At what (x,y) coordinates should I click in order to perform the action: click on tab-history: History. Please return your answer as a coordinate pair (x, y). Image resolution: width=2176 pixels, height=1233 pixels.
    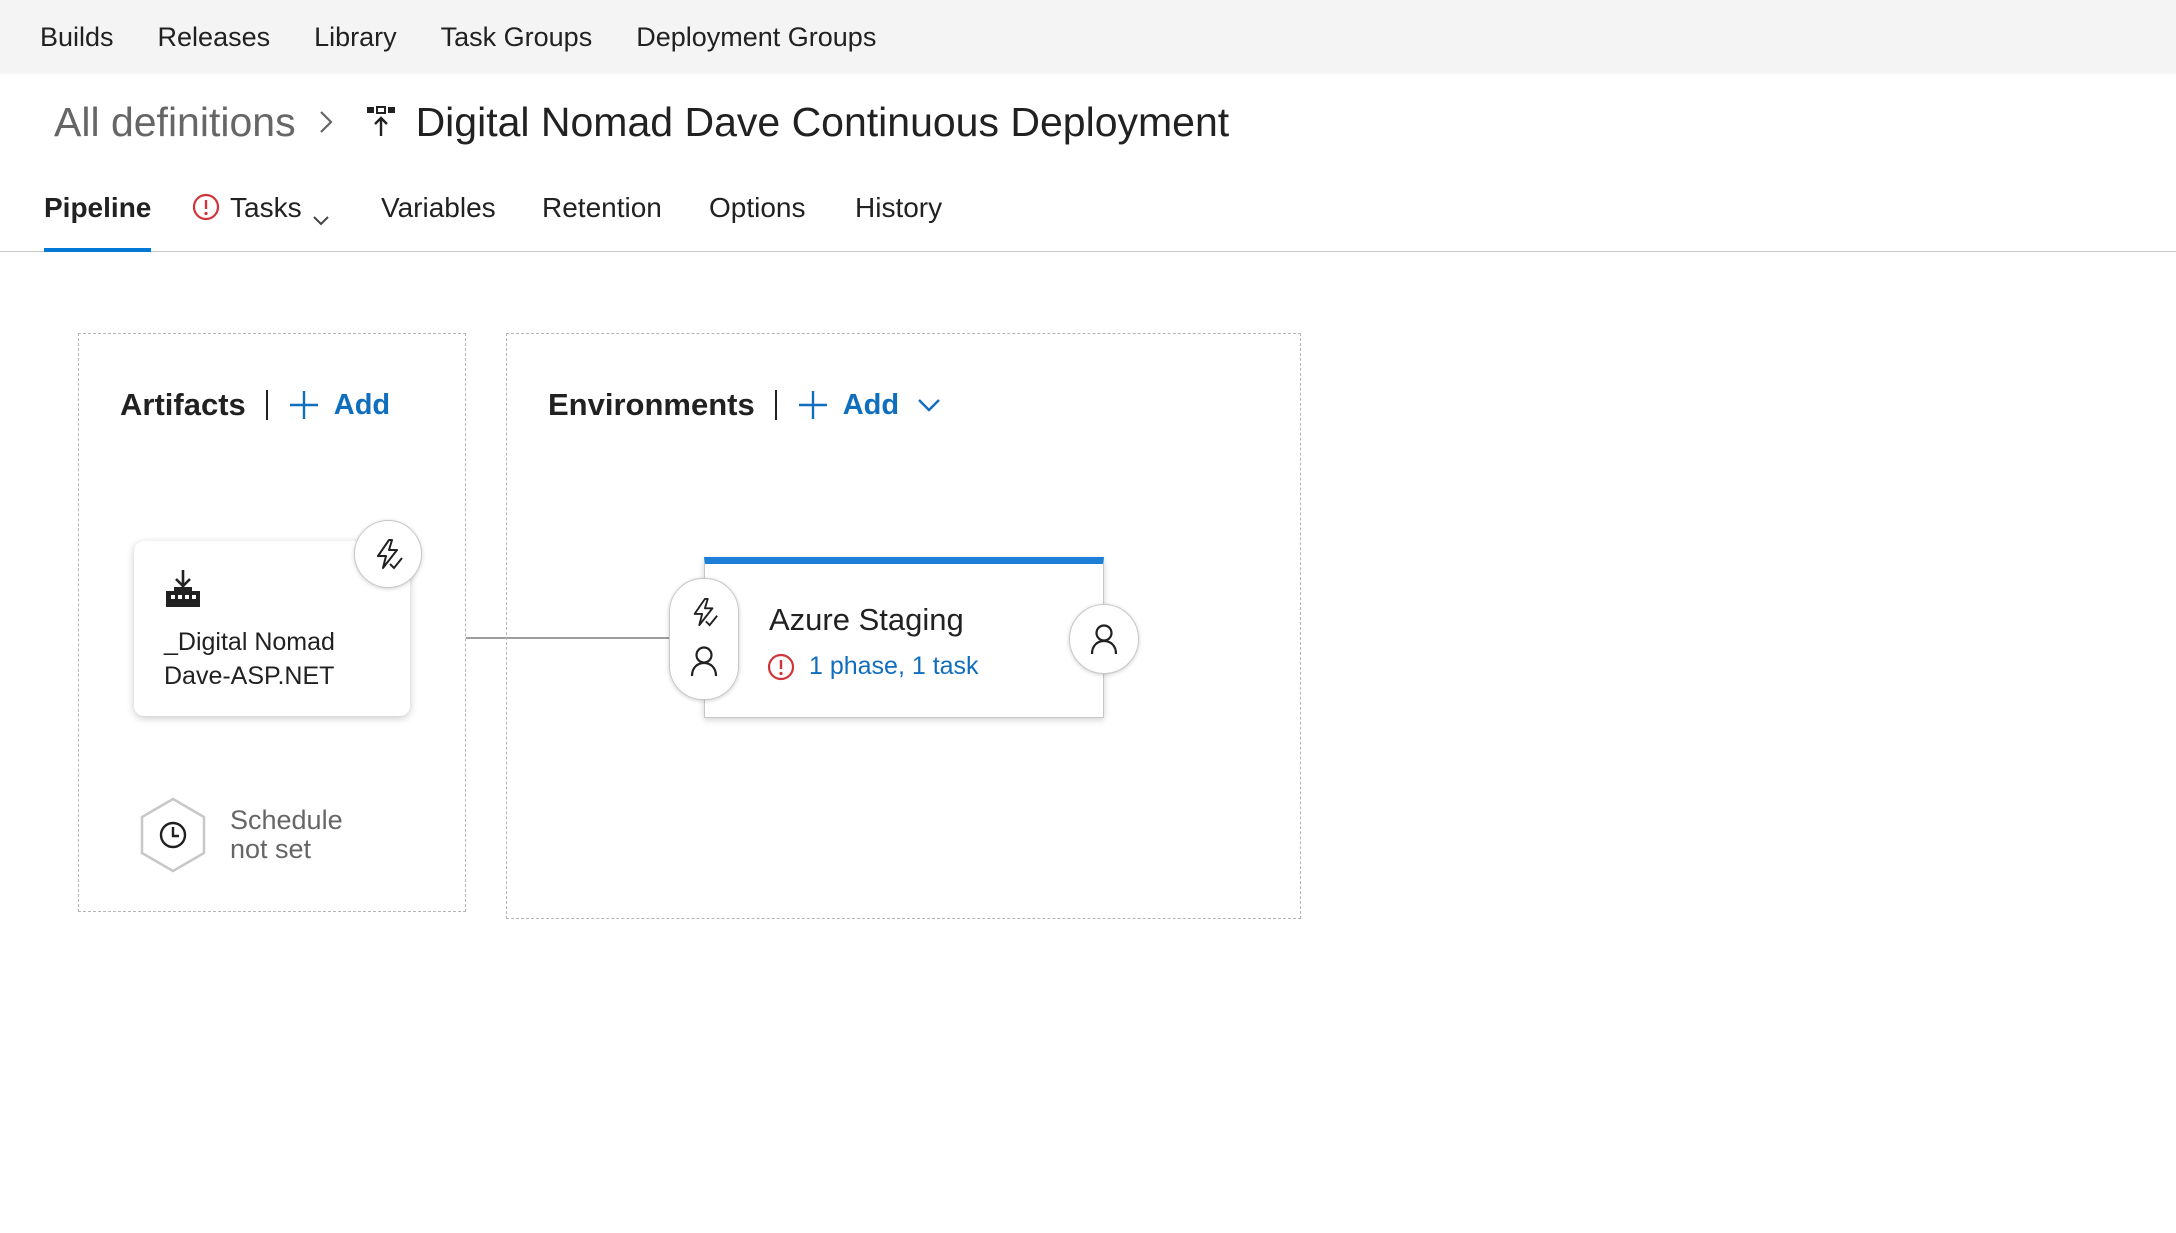
    Looking at the image, I should click on (898, 222).